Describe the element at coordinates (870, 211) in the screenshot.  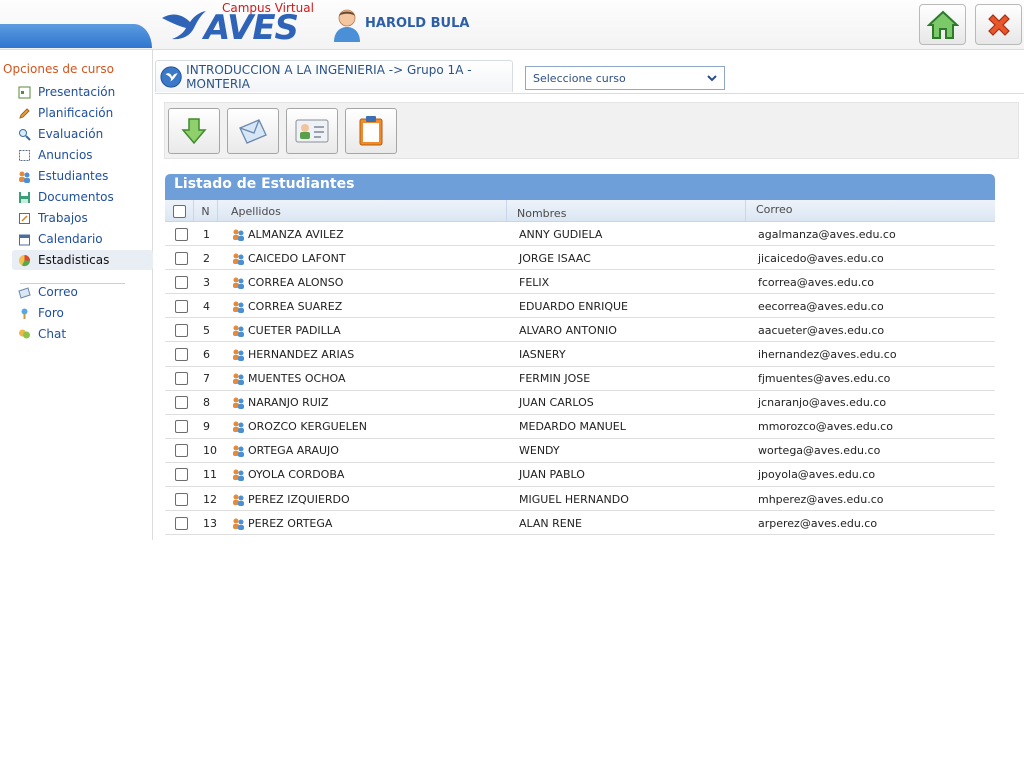
I see `column-header-correo: Correo` at that location.